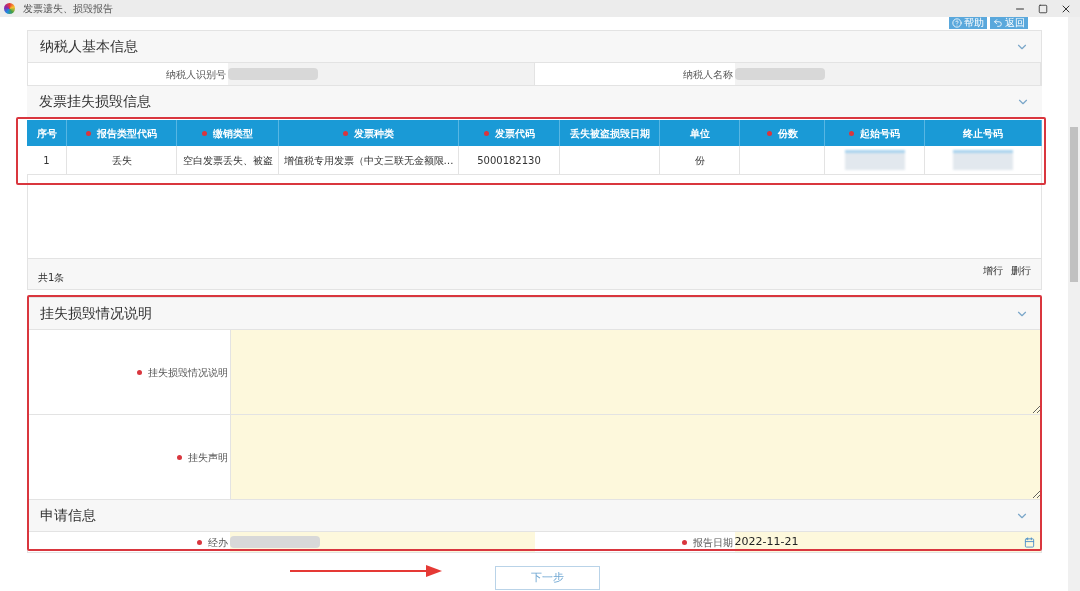 The image size is (1080, 591). I want to click on cell-text: 丢失, so click(121, 160).